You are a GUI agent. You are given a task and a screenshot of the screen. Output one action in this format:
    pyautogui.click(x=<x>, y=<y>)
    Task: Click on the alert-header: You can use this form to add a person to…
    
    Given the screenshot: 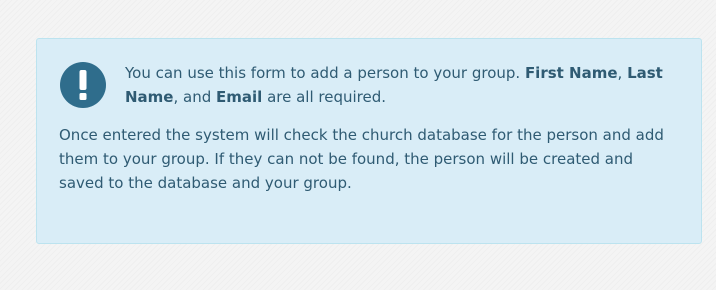 What is the action you would take?
    pyautogui.click(x=369, y=85)
    